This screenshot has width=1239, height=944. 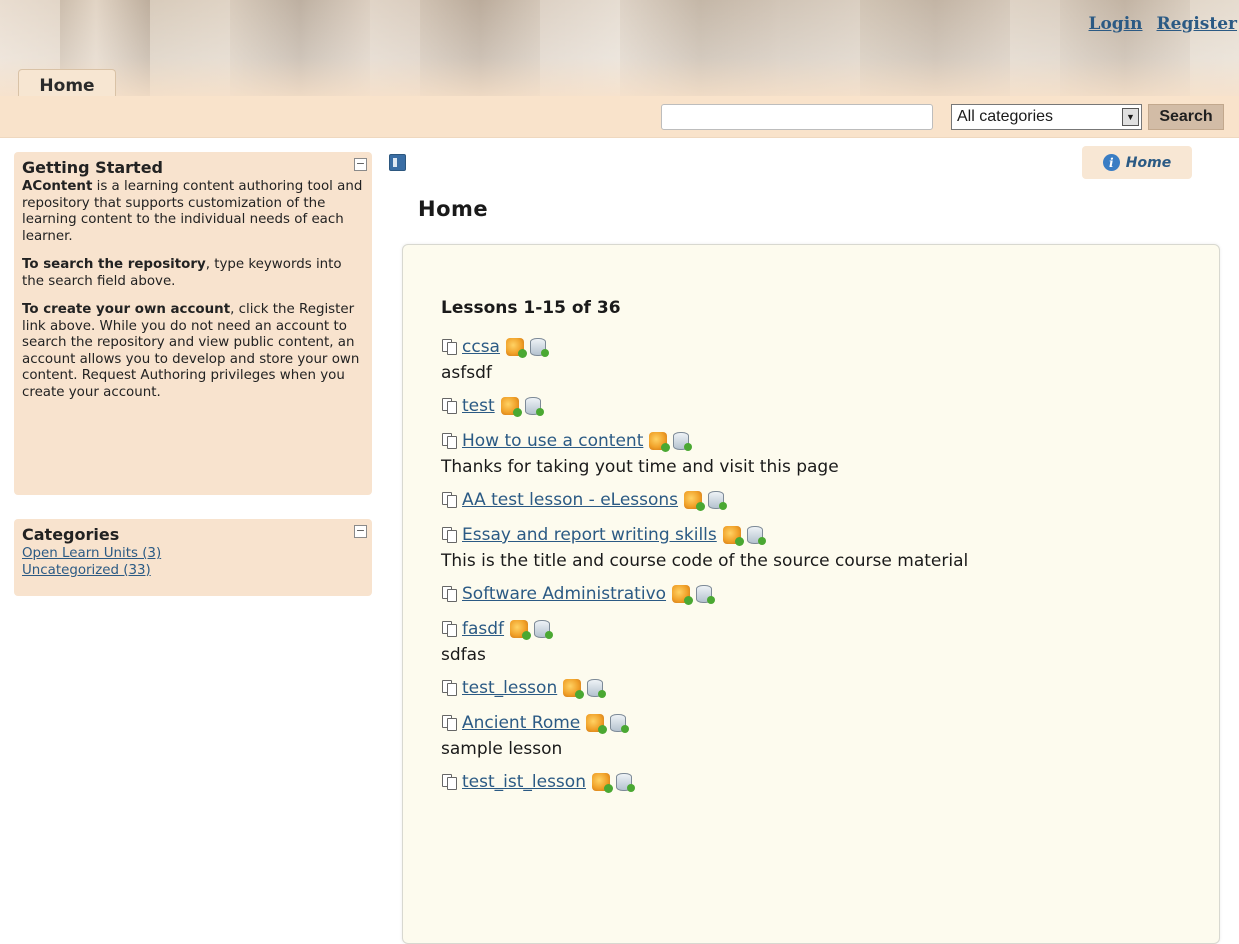 I want to click on register-link: Register, so click(x=1197, y=24).